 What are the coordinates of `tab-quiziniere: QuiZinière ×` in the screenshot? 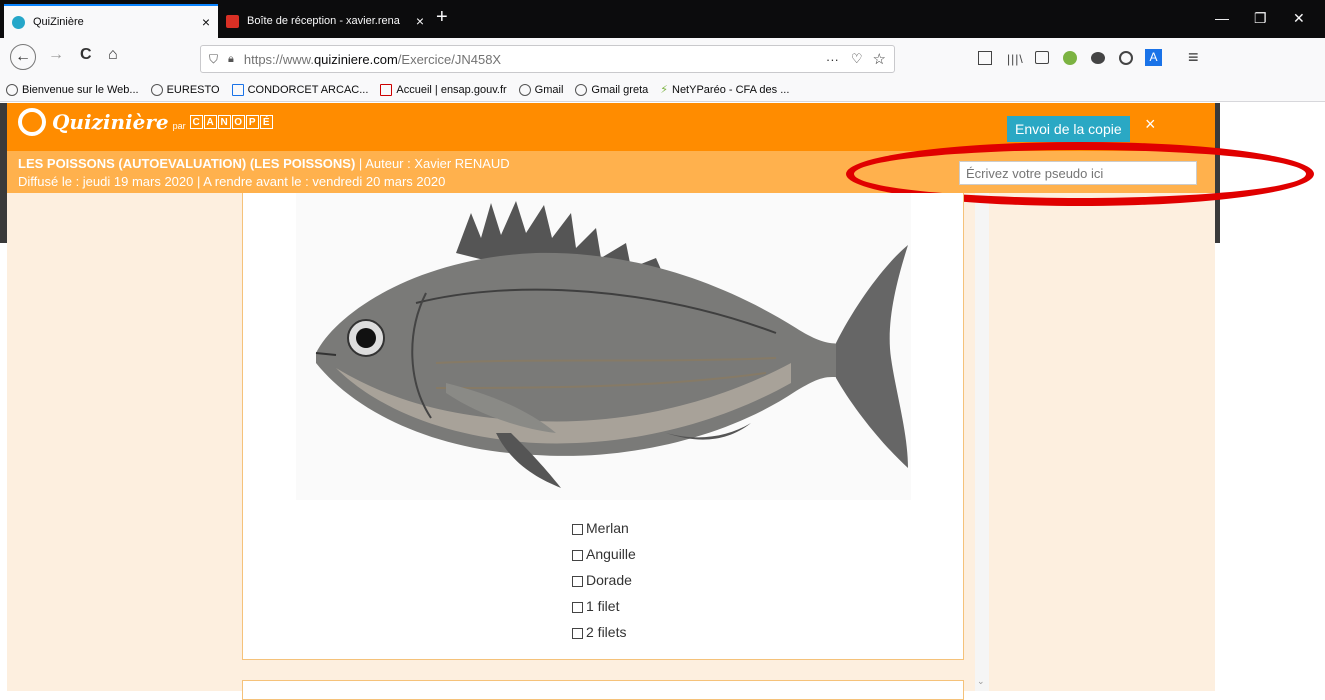 It's located at (111, 21).